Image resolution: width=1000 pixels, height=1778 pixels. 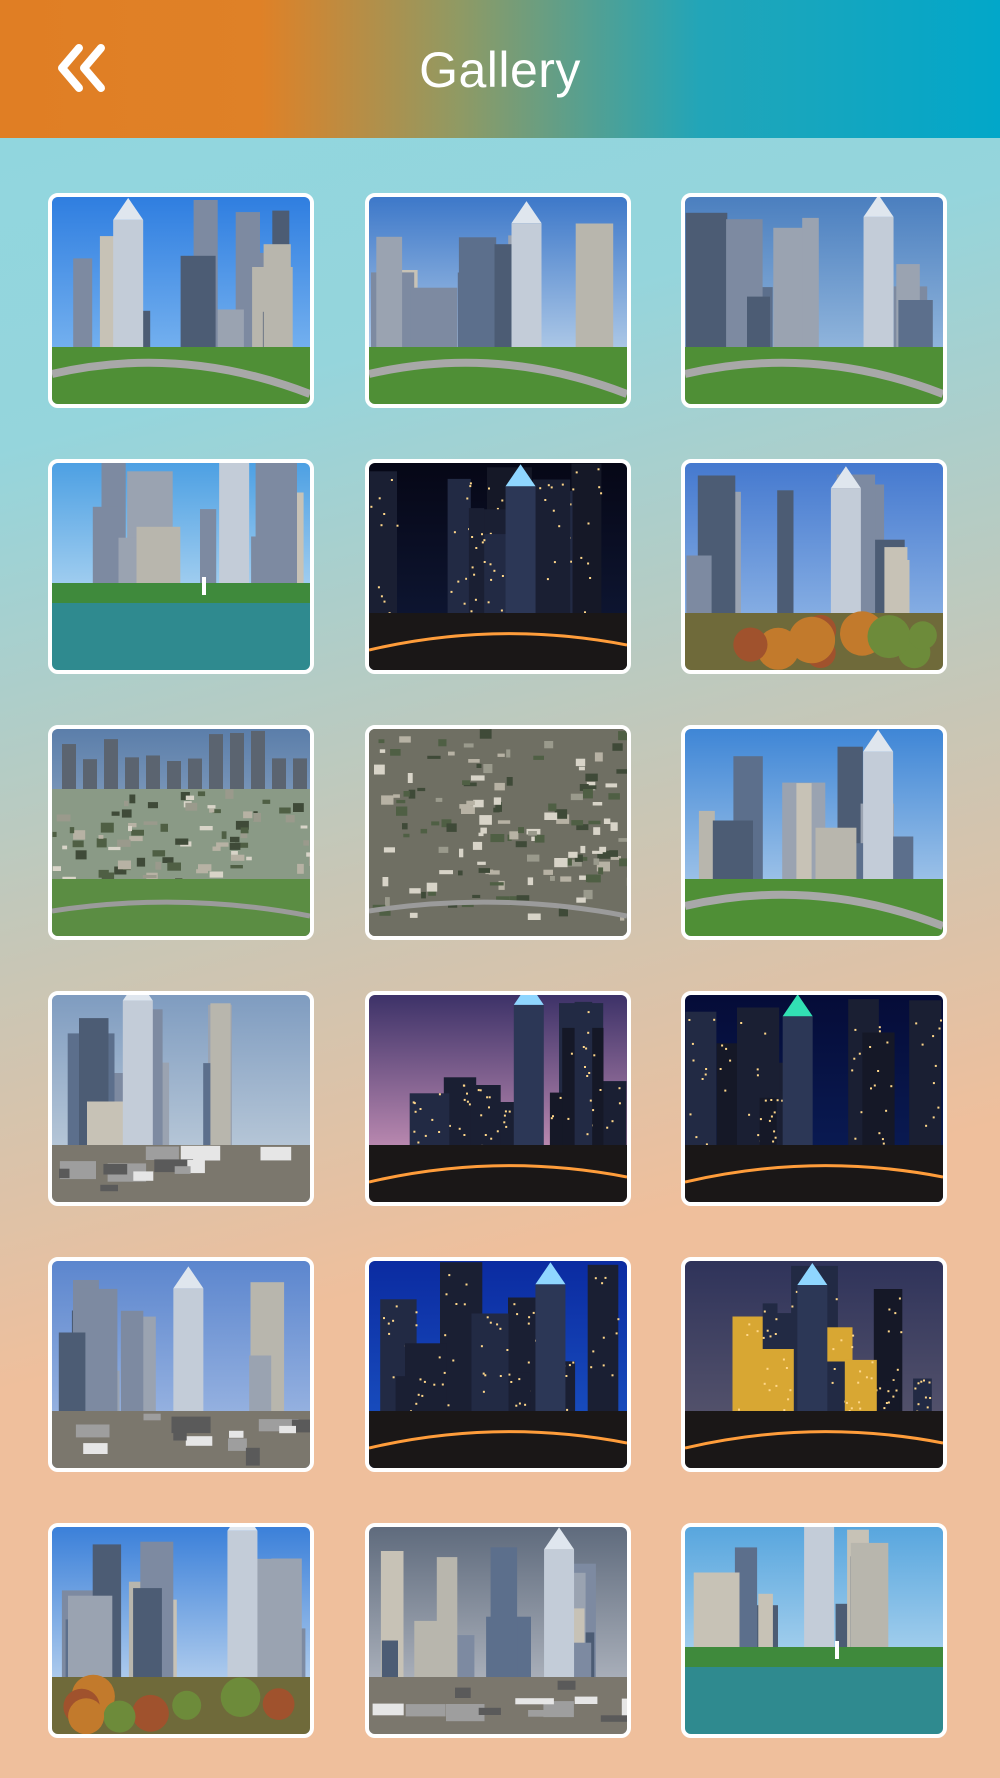 I want to click on gallery-thumbnail-lake-fountain-city, so click(x=181, y=566).